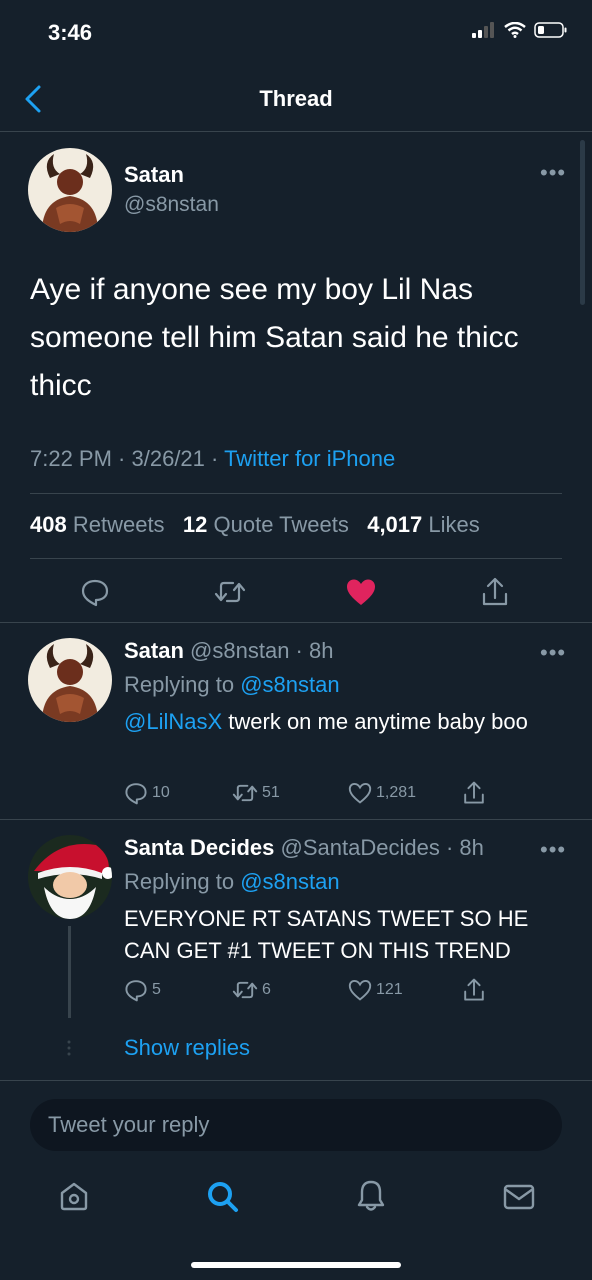 This screenshot has width=592, height=1280. I want to click on tweet-time: 7:22 PM, so click(71, 458).